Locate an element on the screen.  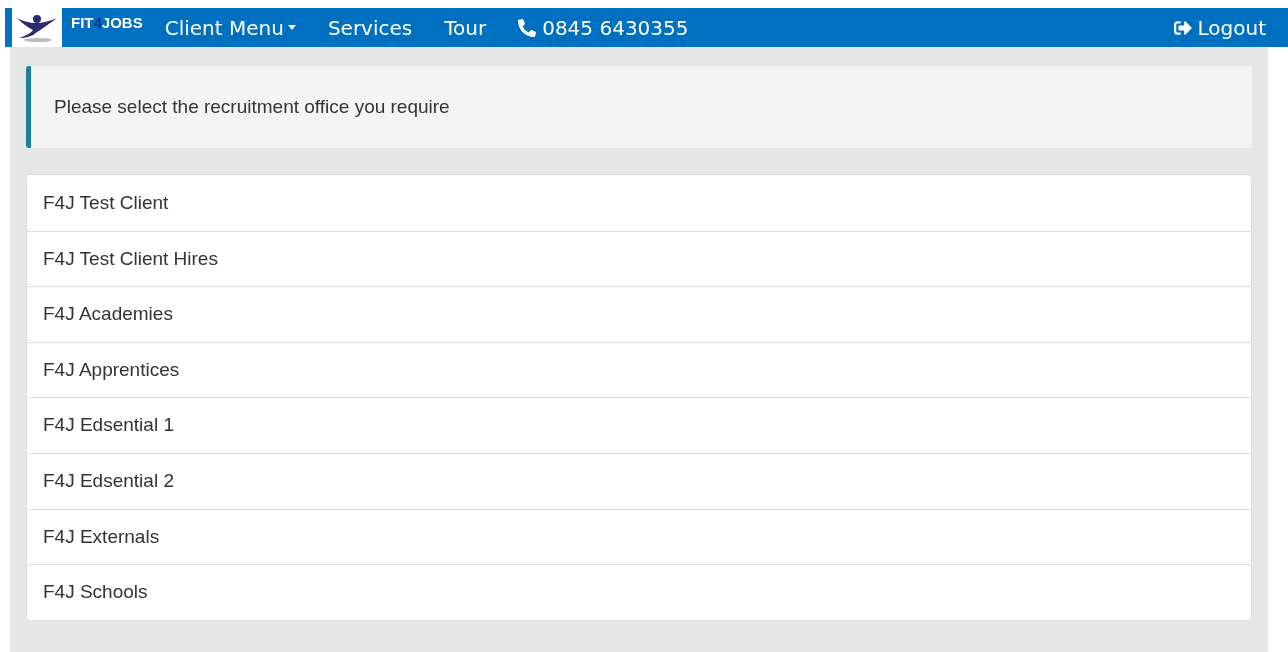
office-list-item: F4J Academies is located at coordinates (639, 314).